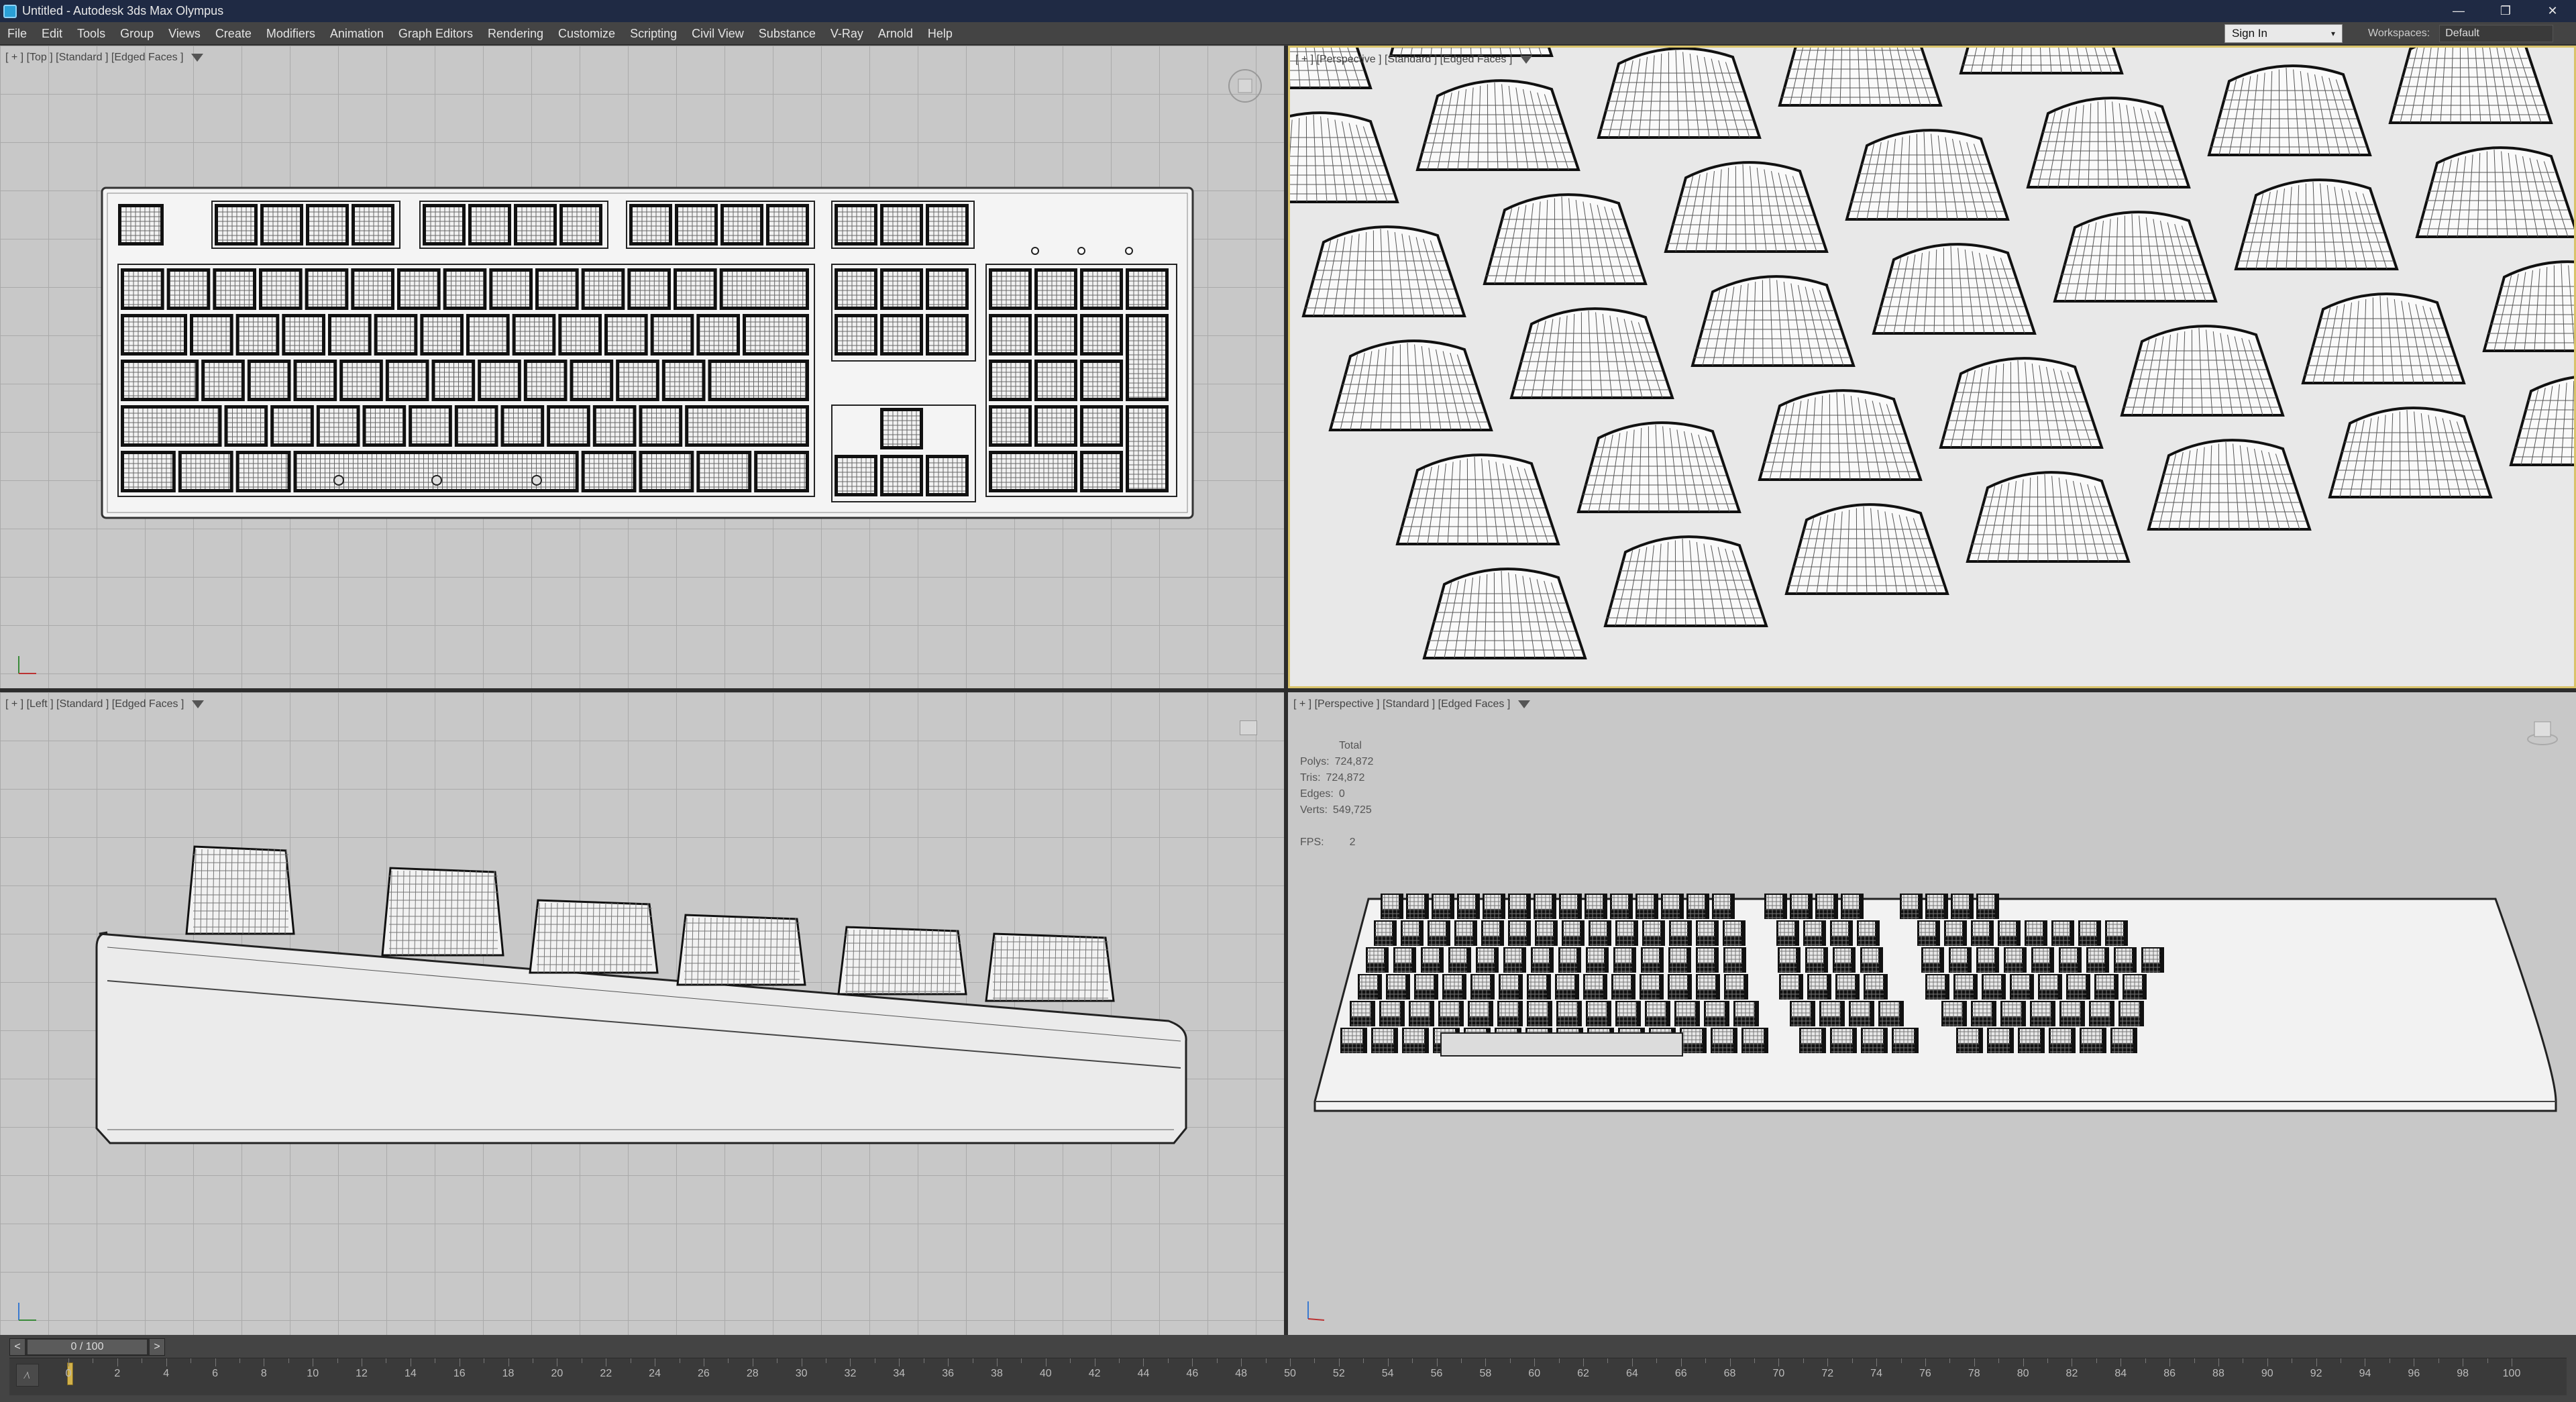 This screenshot has width=2576, height=1402. Describe the element at coordinates (847, 34) in the screenshot. I see `menu-vray: V-Ray` at that location.